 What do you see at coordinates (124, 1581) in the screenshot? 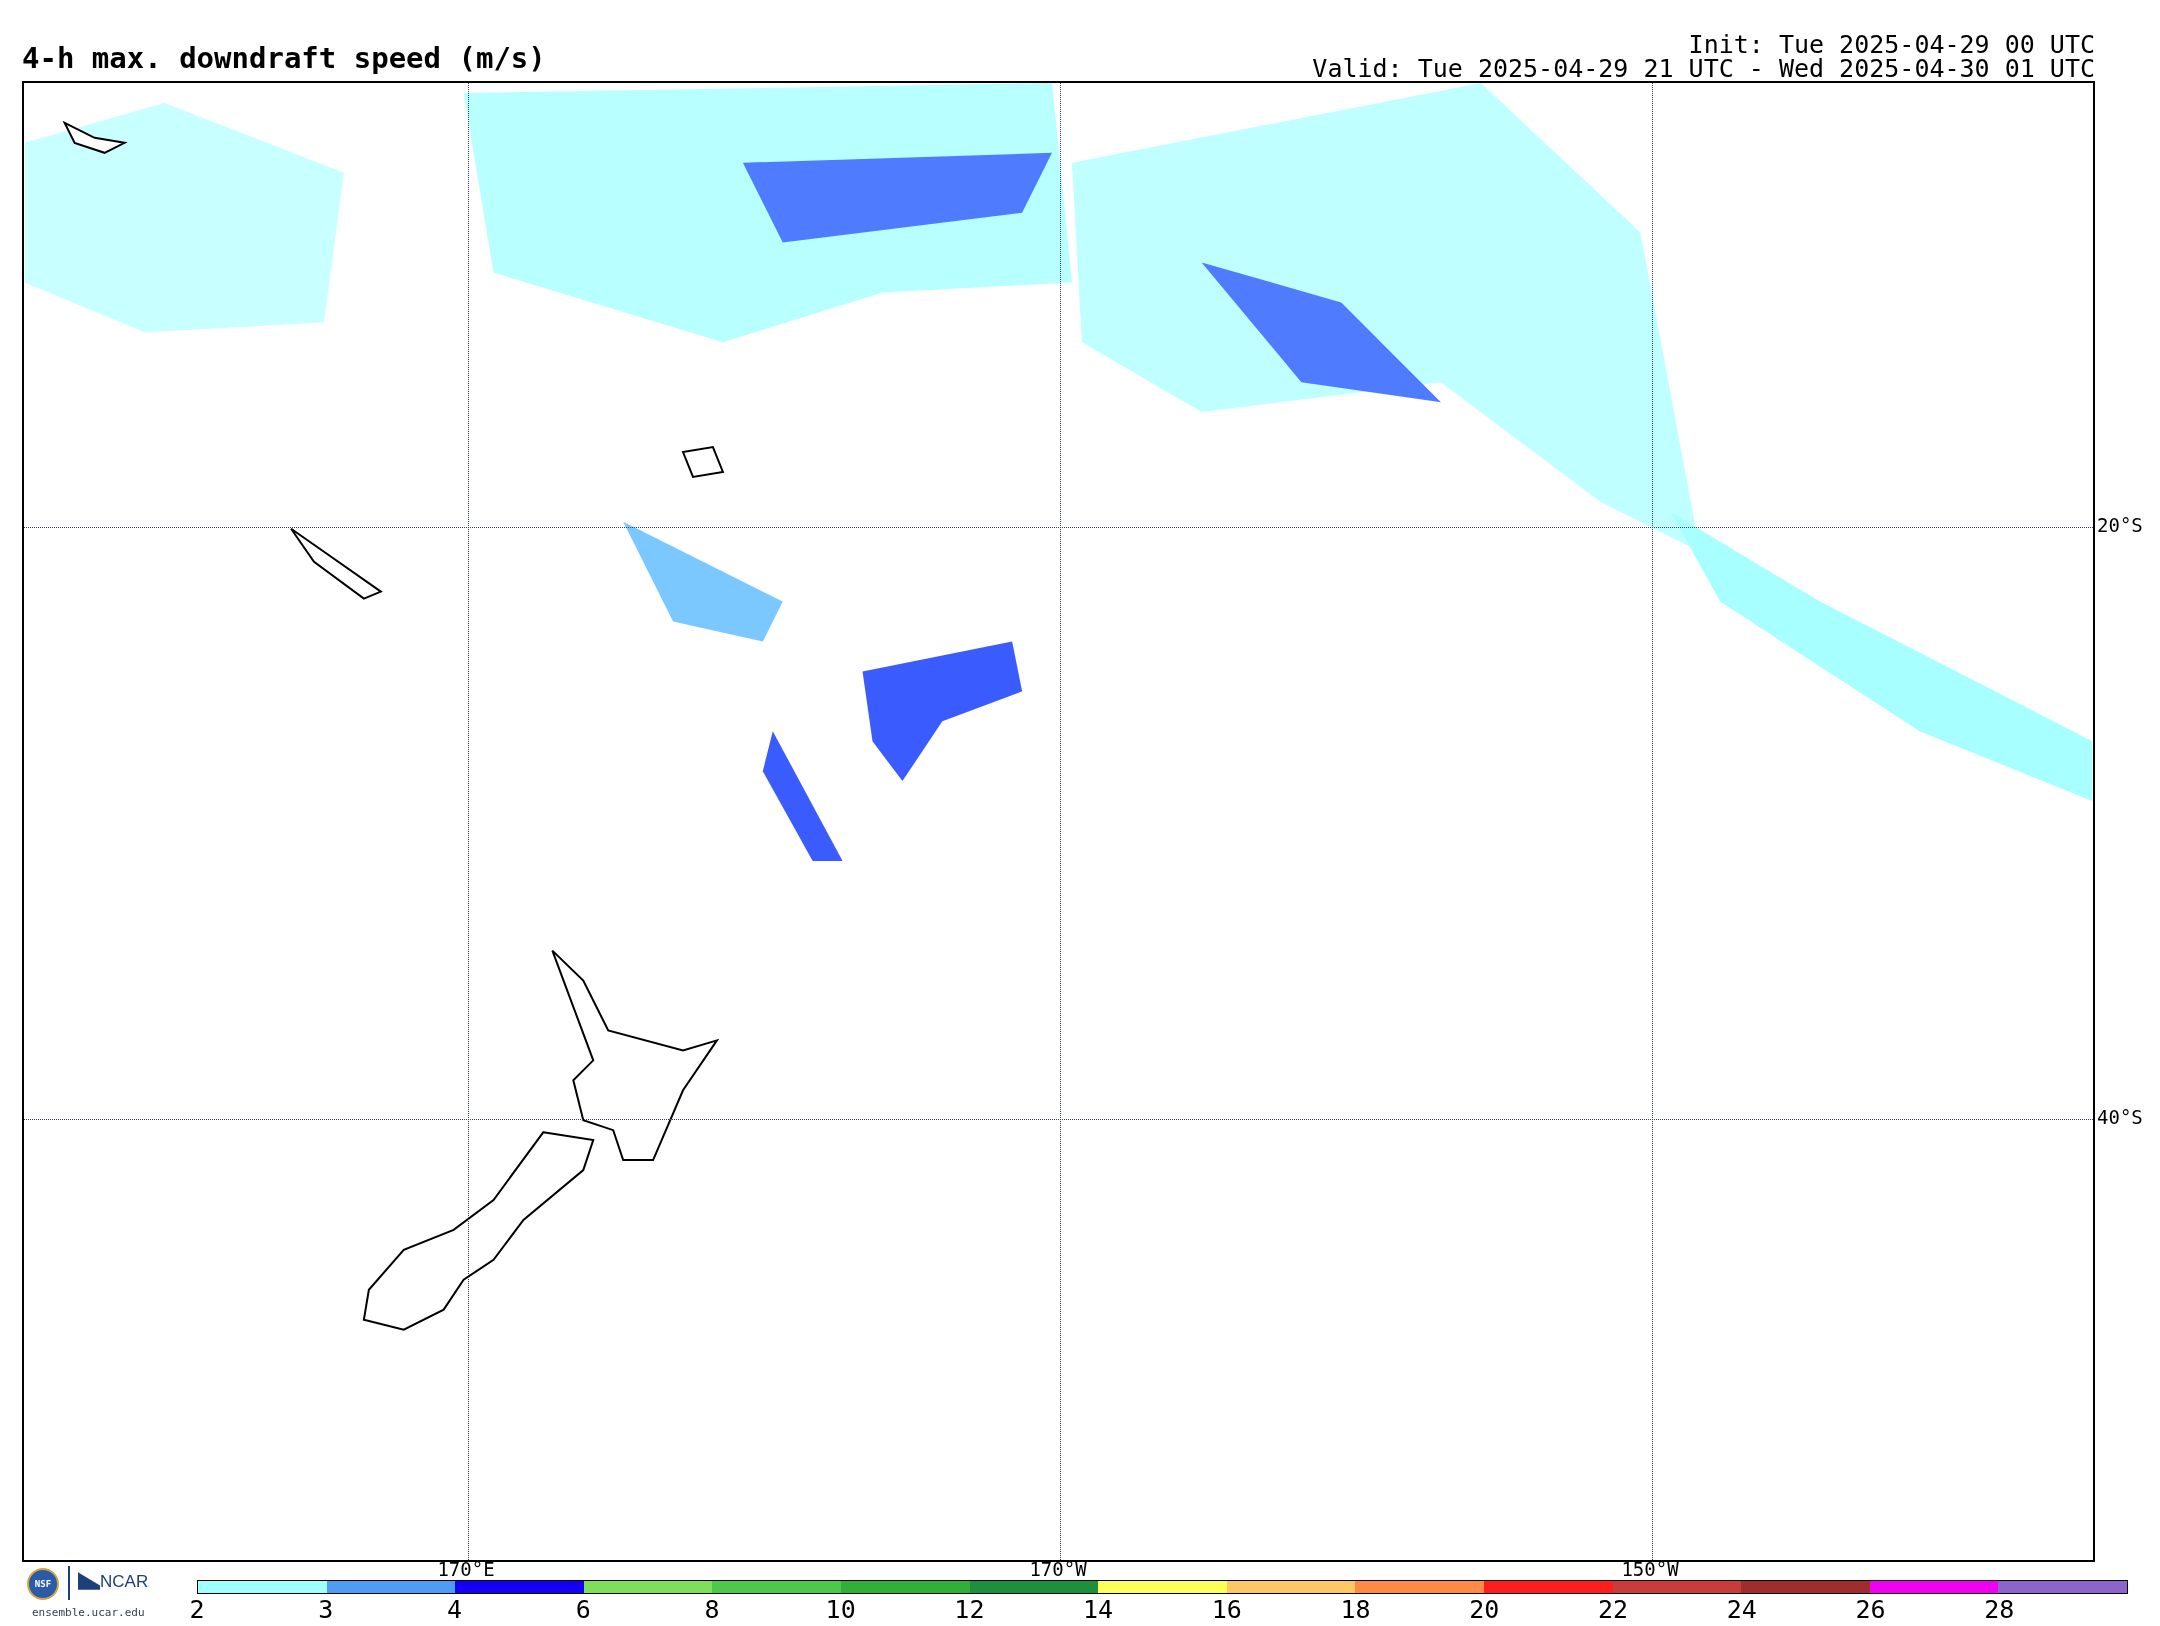
I see `logo-text: NCAR` at bounding box center [124, 1581].